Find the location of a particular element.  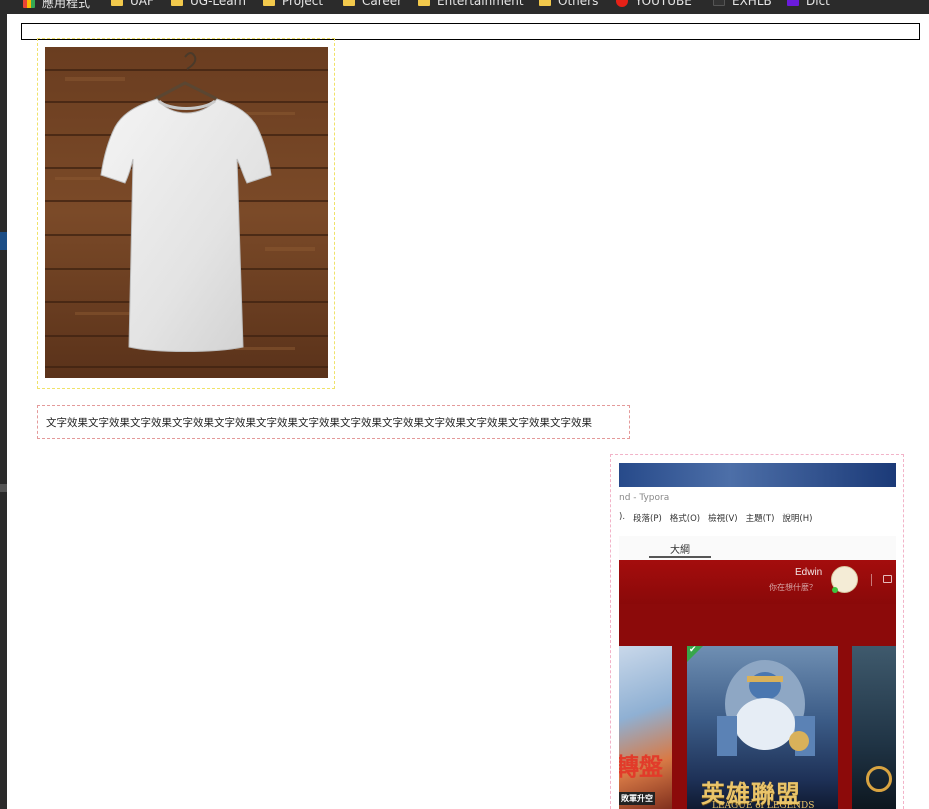

bookmark-ug-learn: UG-Learn is located at coordinates (208, 4).